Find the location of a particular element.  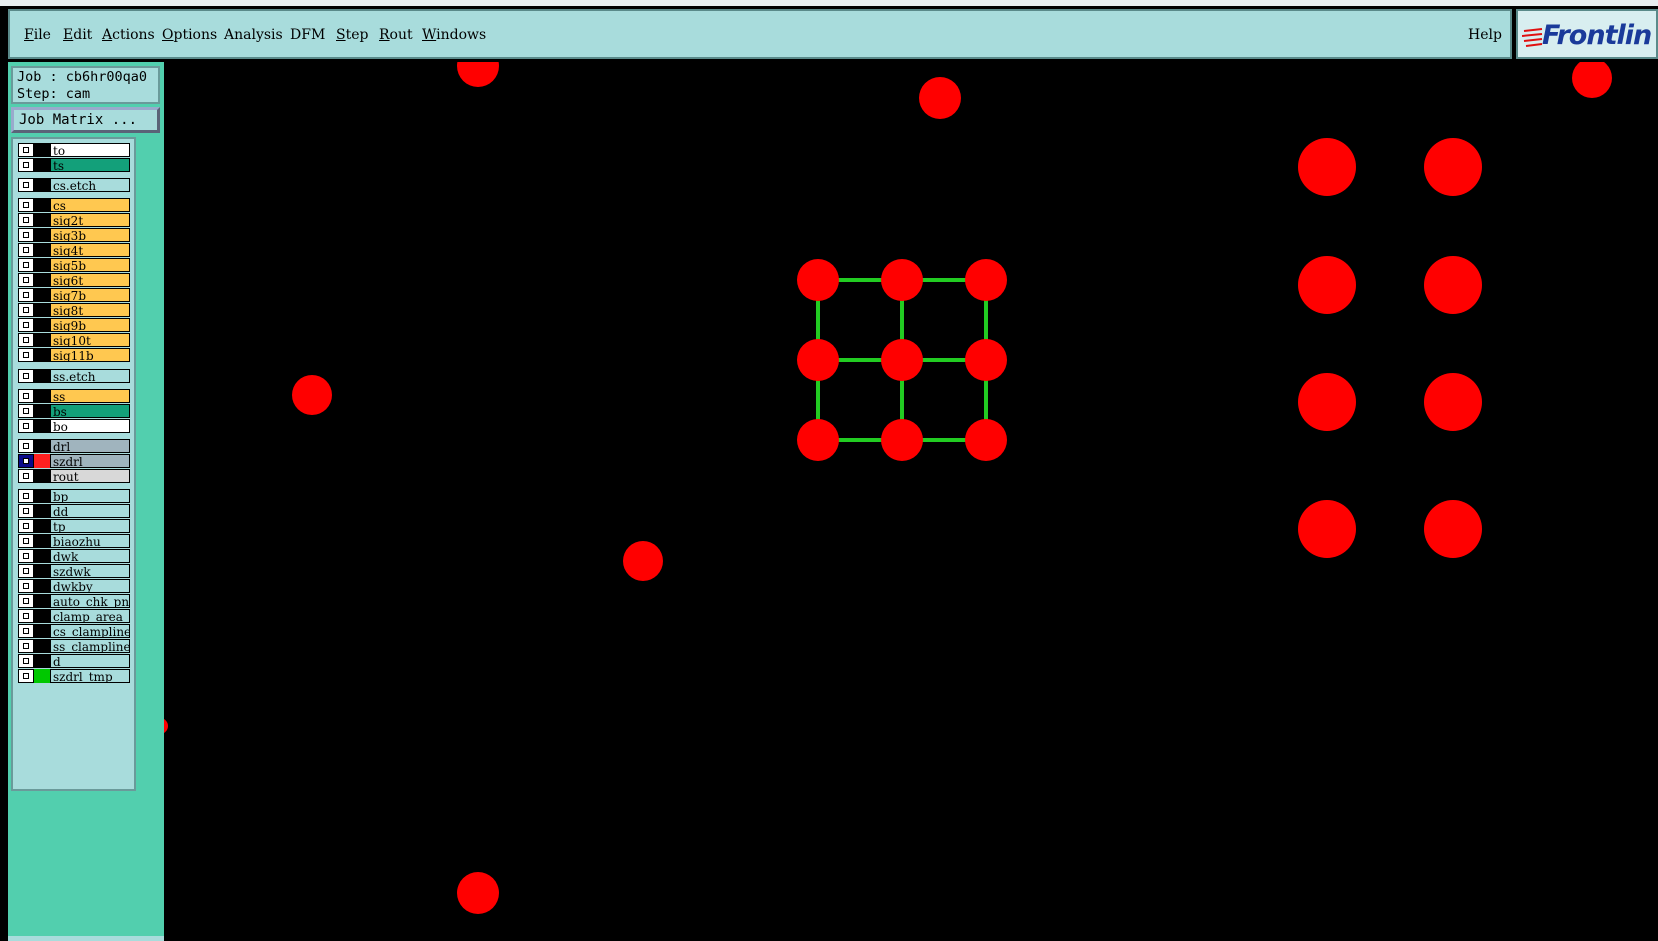

menu-windows: Windows is located at coordinates (454, 35).